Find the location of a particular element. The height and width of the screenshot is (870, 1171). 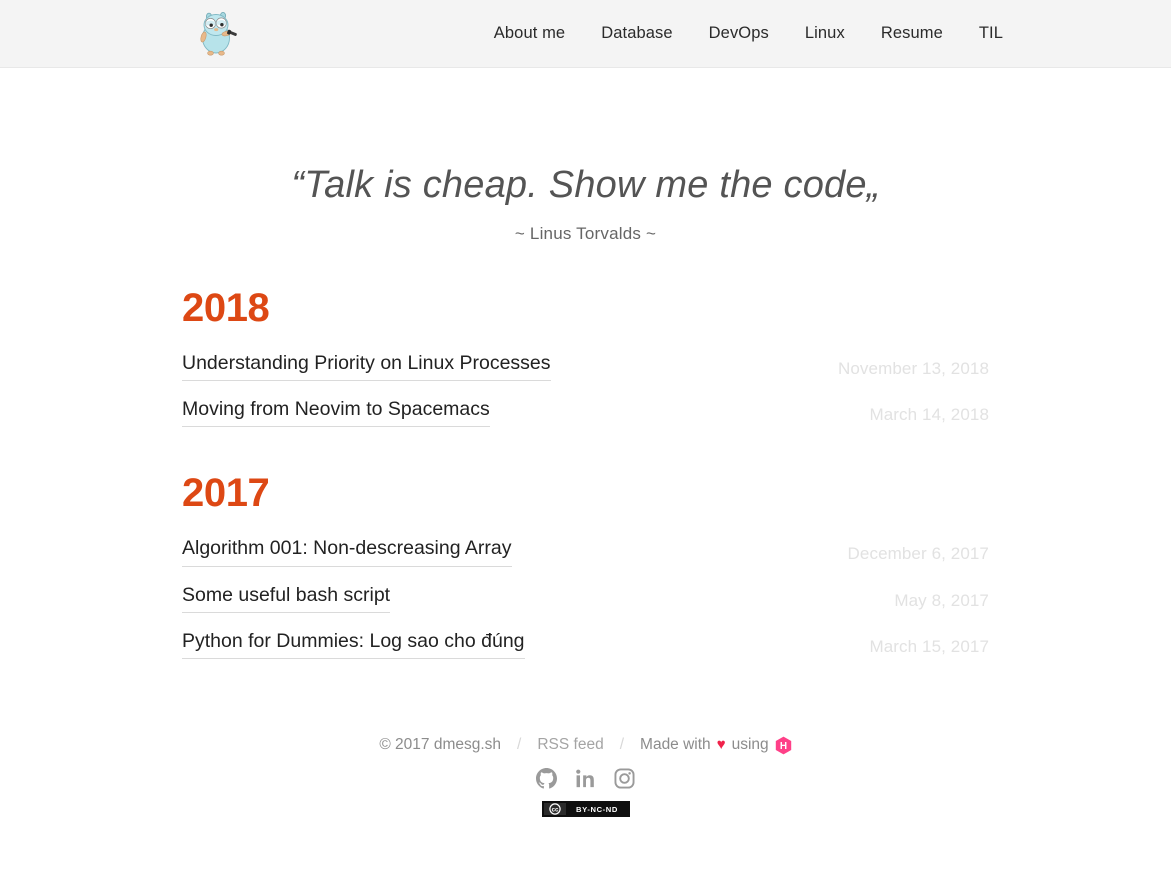

social-links-row is located at coordinates (585, 778).